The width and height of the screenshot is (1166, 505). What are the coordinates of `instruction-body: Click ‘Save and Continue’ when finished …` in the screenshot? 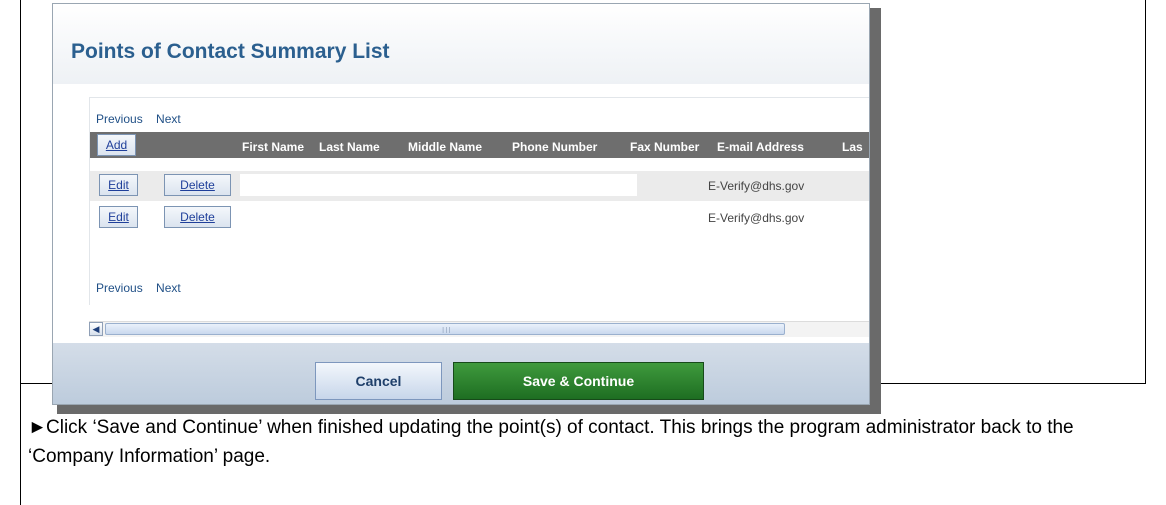 It's located at (551, 442).